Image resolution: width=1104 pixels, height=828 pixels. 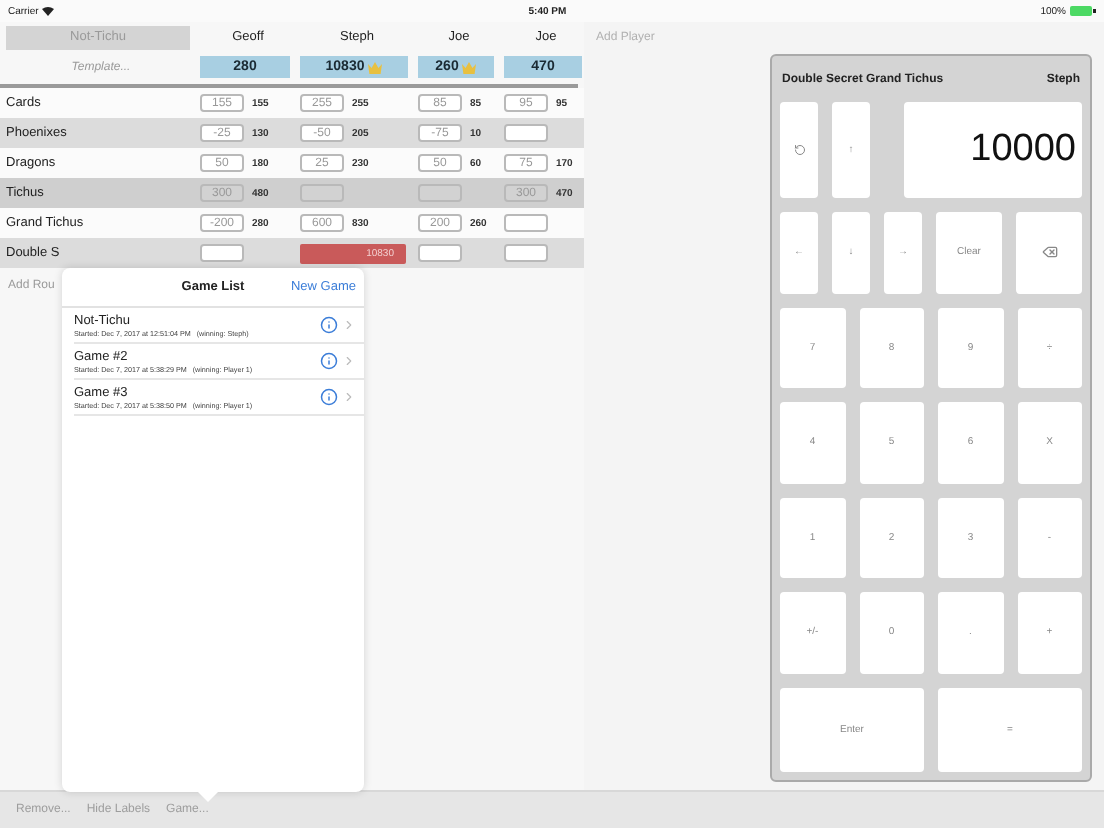 What do you see at coordinates (48, 11) in the screenshot?
I see `wifi-icon` at bounding box center [48, 11].